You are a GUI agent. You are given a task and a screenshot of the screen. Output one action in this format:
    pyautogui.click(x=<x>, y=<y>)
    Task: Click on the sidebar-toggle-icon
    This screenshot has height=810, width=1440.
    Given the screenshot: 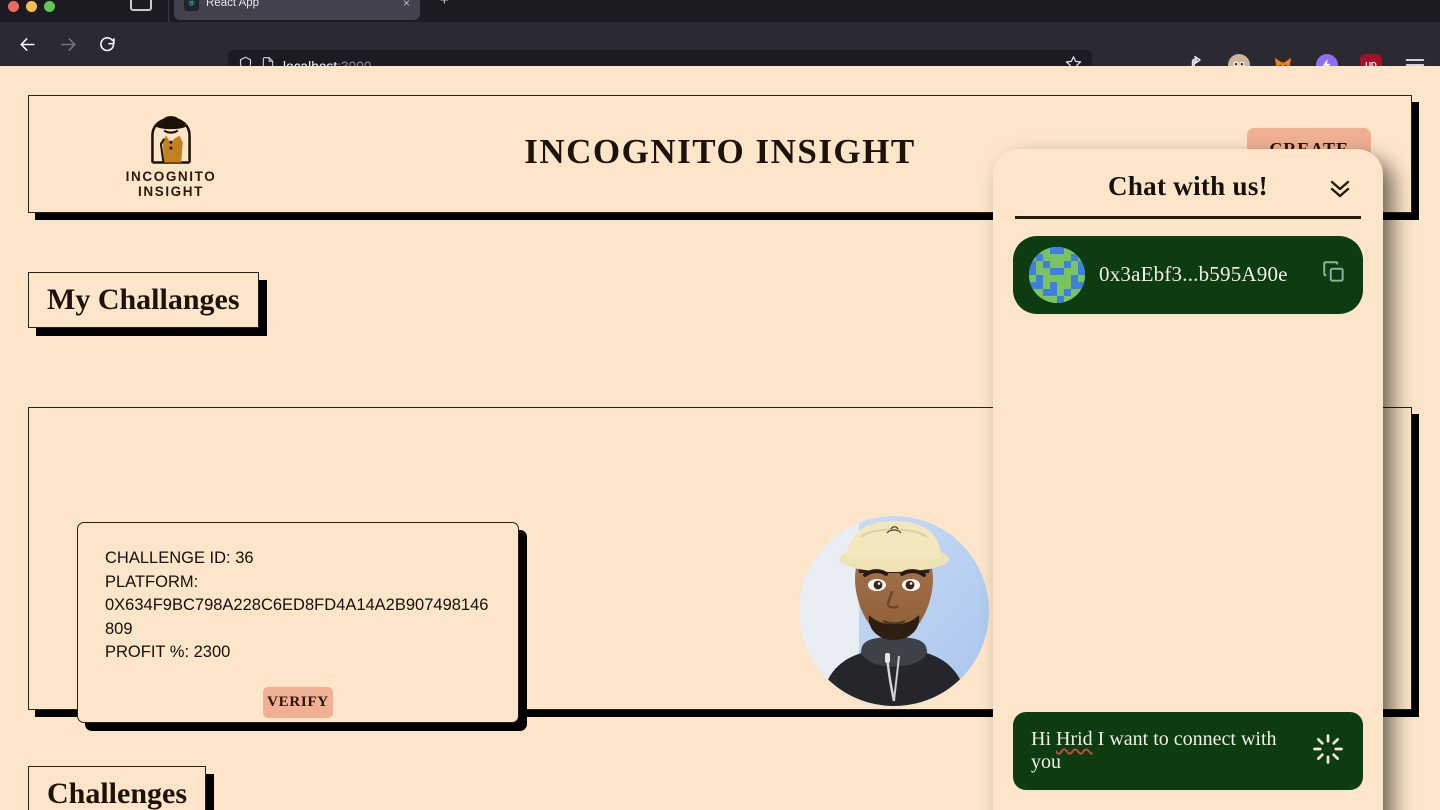 What is the action you would take?
    pyautogui.click(x=141, y=5)
    